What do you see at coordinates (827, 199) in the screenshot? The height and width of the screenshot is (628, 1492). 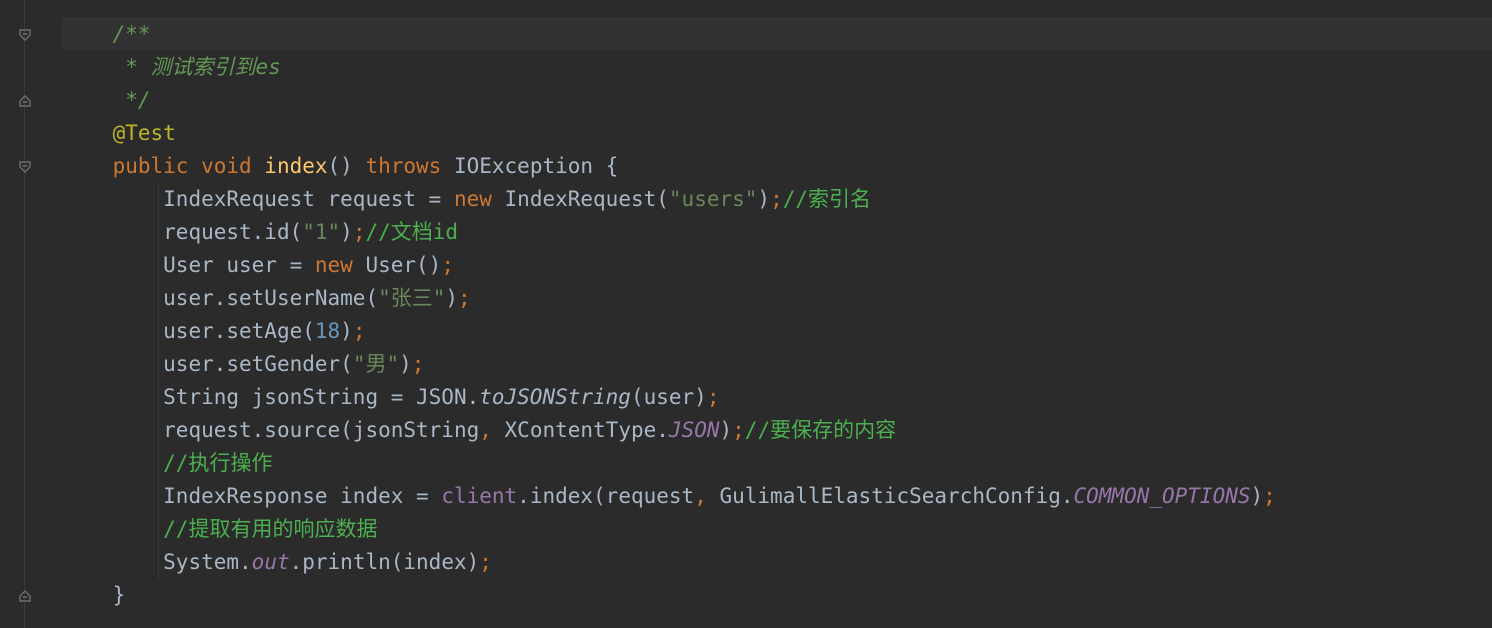 I see `code-token: //索引名` at bounding box center [827, 199].